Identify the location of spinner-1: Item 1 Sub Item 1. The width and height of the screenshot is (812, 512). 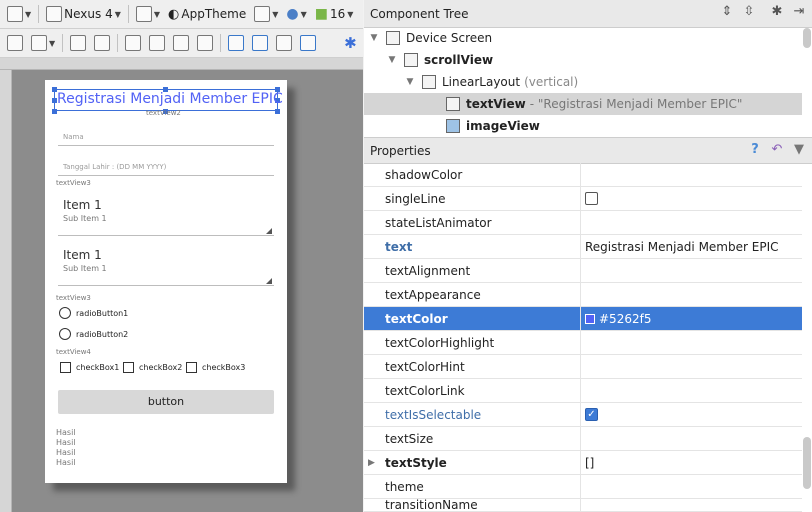
(166, 214).